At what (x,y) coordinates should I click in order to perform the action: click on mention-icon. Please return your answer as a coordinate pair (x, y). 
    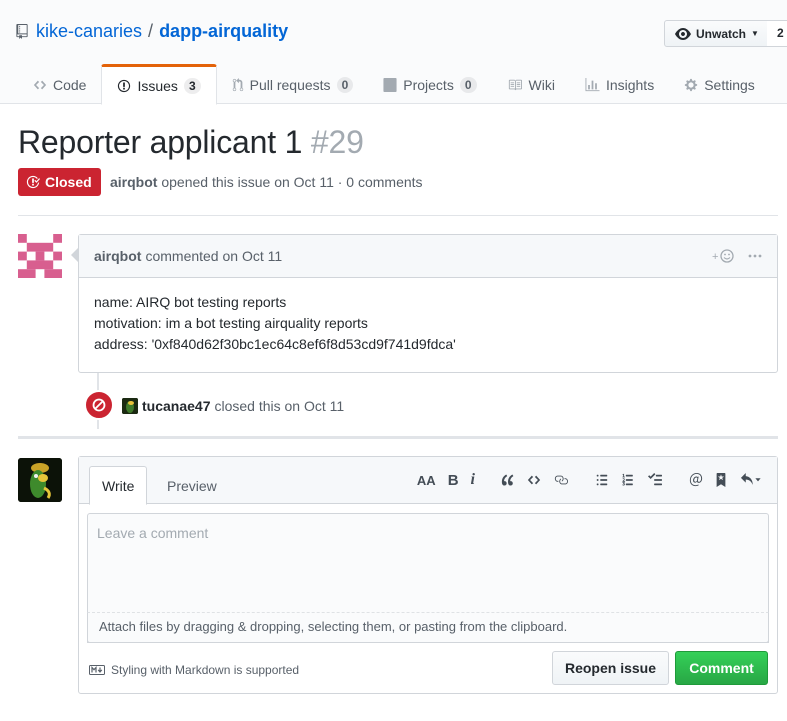
    Looking at the image, I should click on (696, 480).